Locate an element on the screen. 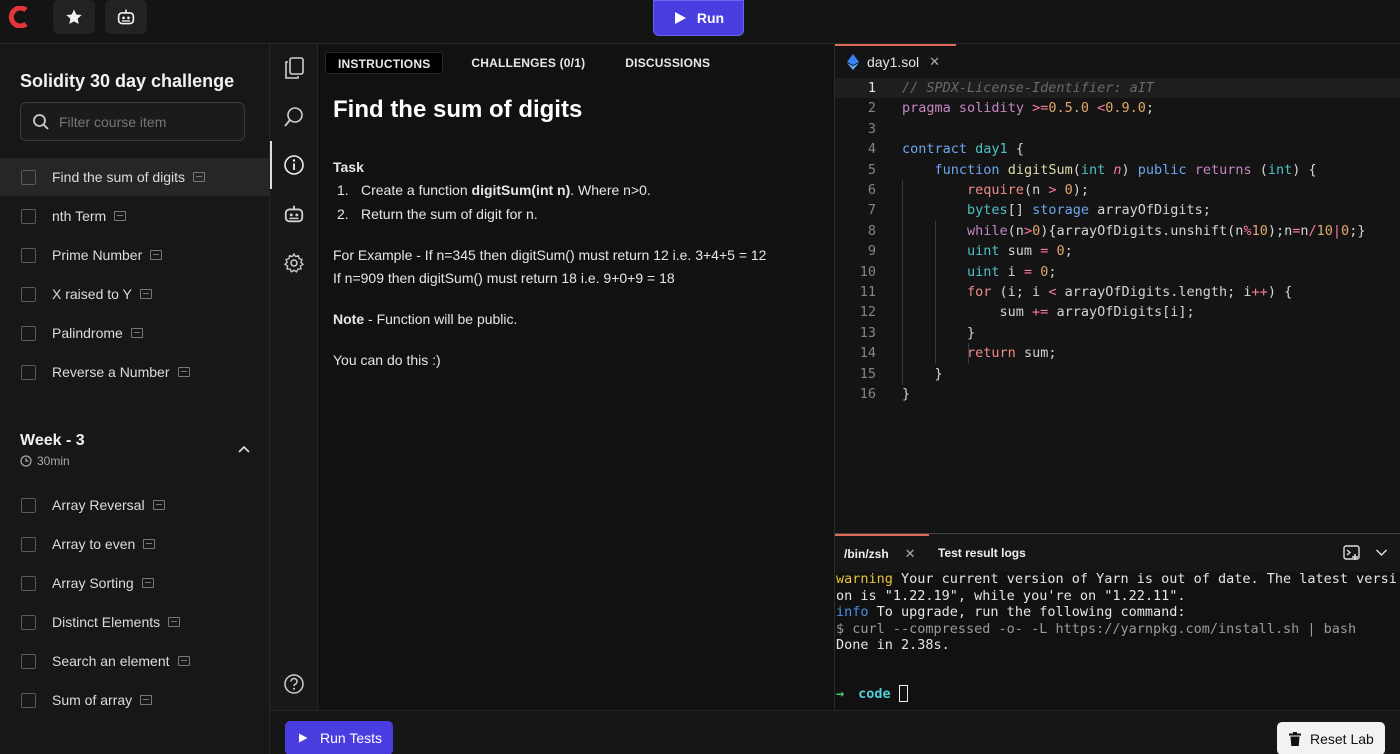 This screenshot has width=1400, height=754. tab-challenges: CHALLENGES (0/1) is located at coordinates (528, 63).